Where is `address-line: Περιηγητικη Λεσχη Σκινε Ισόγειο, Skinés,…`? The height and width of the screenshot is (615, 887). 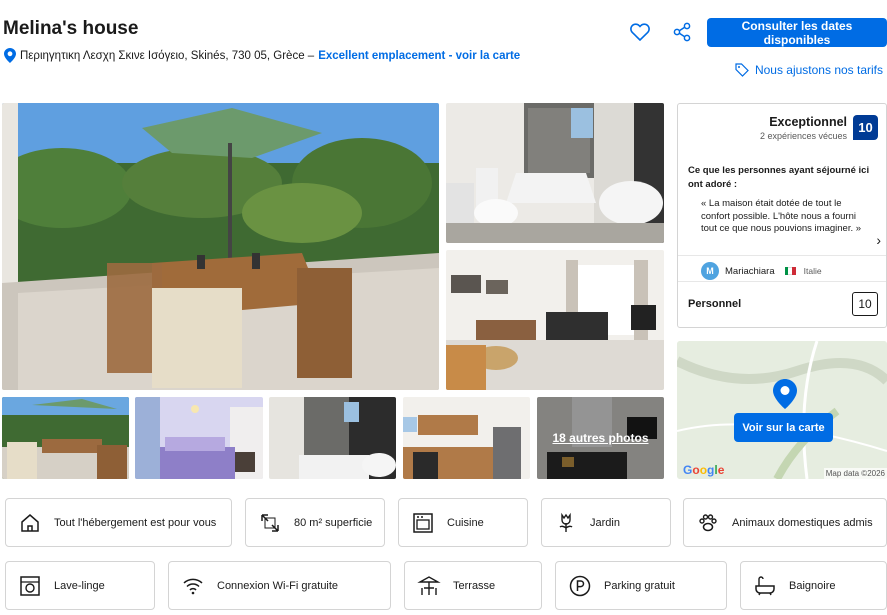 address-line: Περιηγητικη Λεσχη Σκινε Ισόγειο, Skinés,… is located at coordinates (262, 55).